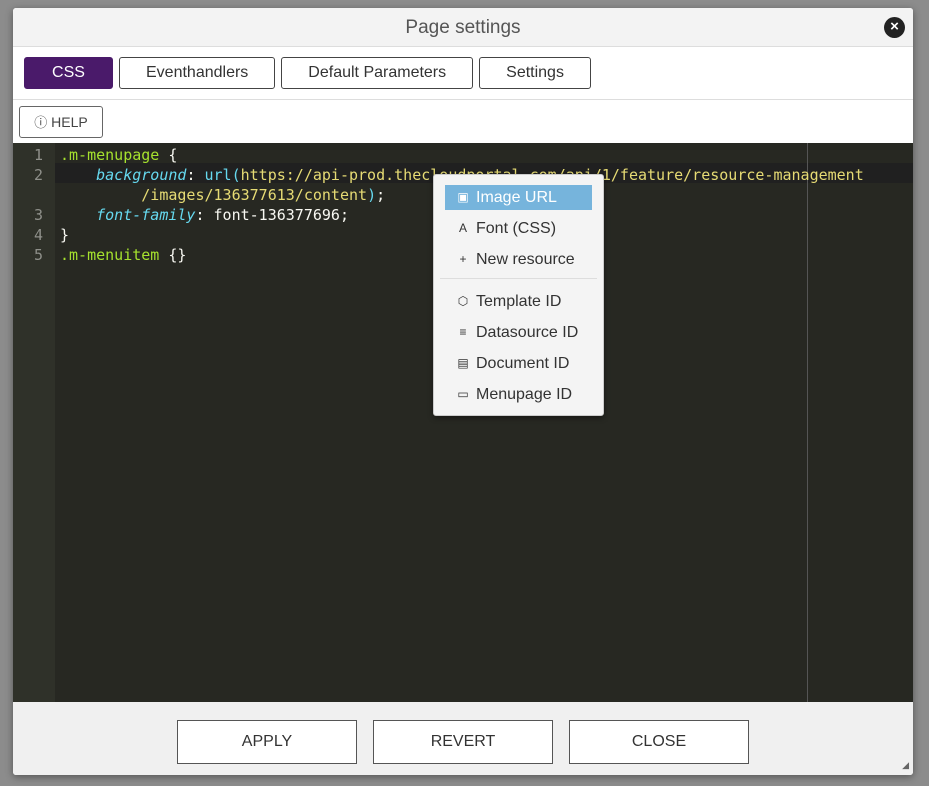 This screenshot has width=929, height=786. Describe the element at coordinates (463, 259) in the screenshot. I see `plus-icon: +` at that location.